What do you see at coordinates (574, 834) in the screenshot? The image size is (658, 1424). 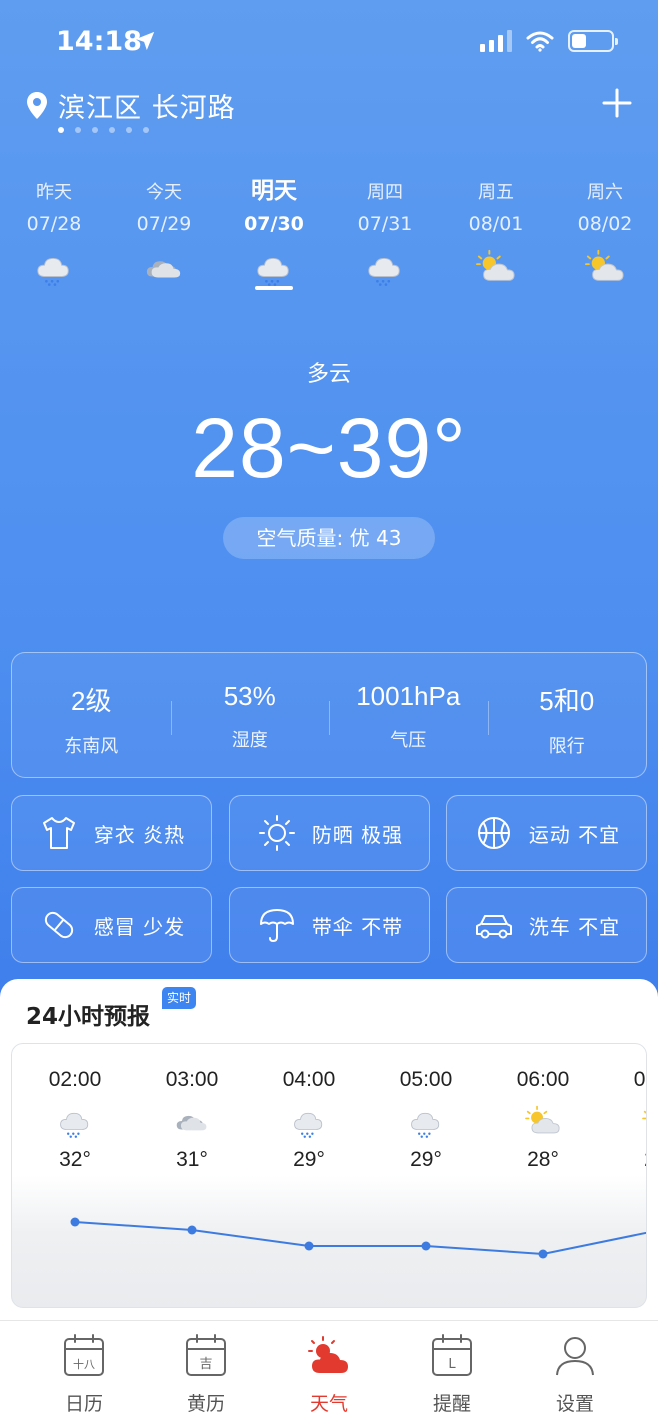 I see `life-index-text: 运动 不宜` at bounding box center [574, 834].